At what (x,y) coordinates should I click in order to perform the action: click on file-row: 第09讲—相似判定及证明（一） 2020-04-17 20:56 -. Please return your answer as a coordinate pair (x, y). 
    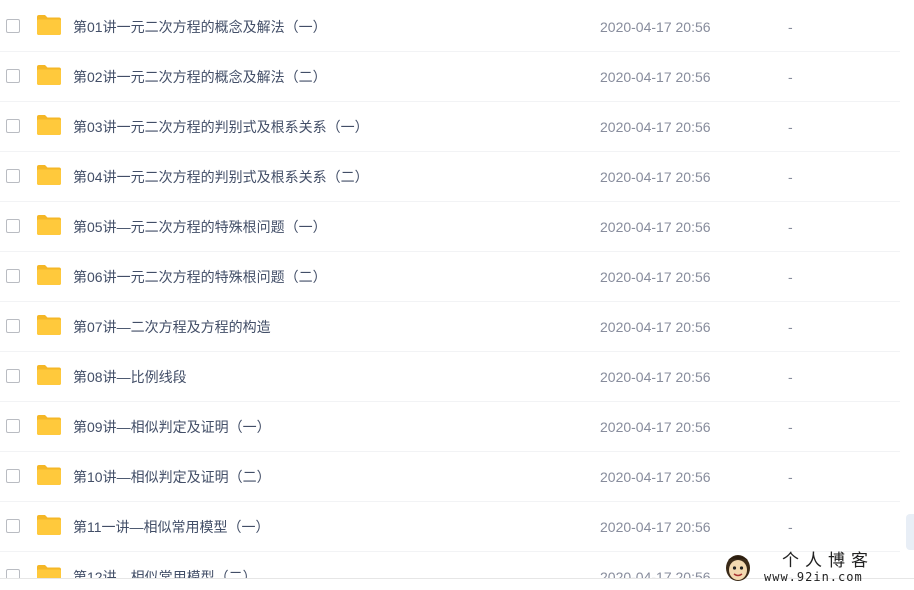
    Looking at the image, I should click on (450, 427).